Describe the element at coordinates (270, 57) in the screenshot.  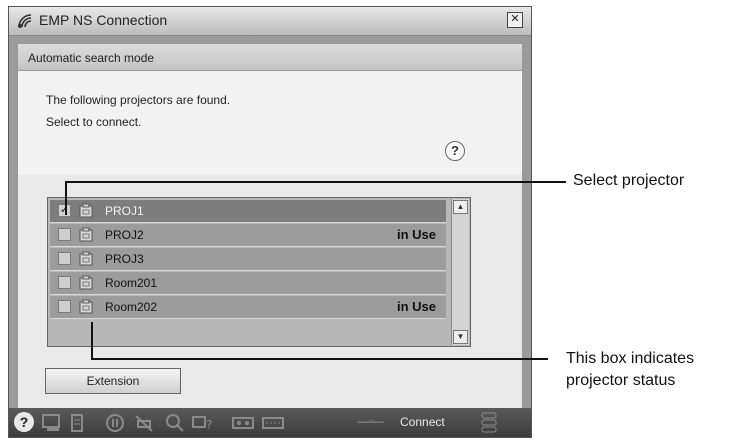
I see `search-mode-bar: Automatic search mode` at that location.